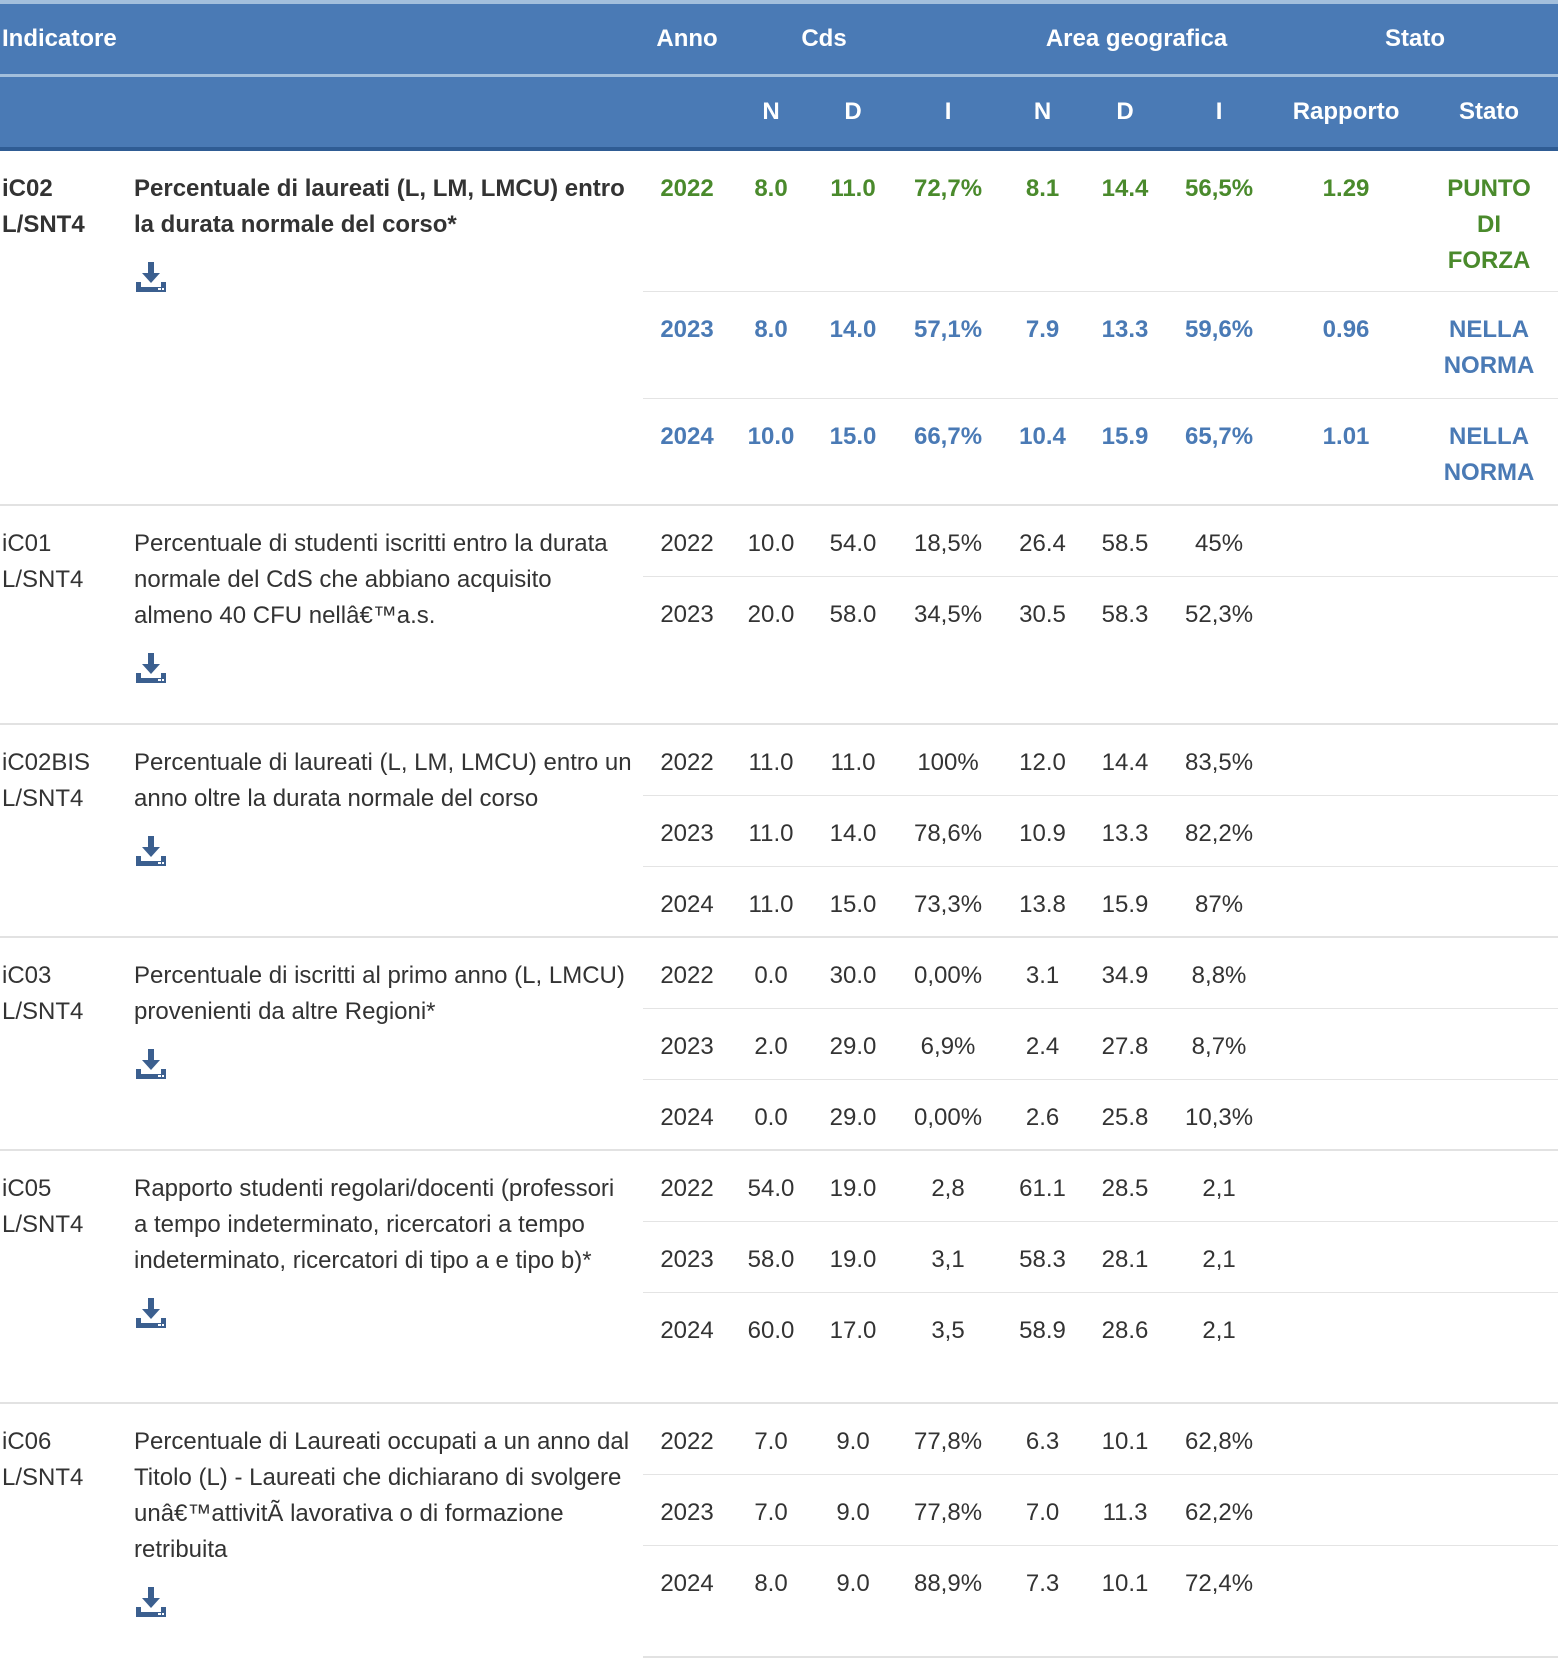 The width and height of the screenshot is (1558, 1658). Describe the element at coordinates (1219, 451) in the screenshot. I see `cell-area-i: 65,7%` at that location.